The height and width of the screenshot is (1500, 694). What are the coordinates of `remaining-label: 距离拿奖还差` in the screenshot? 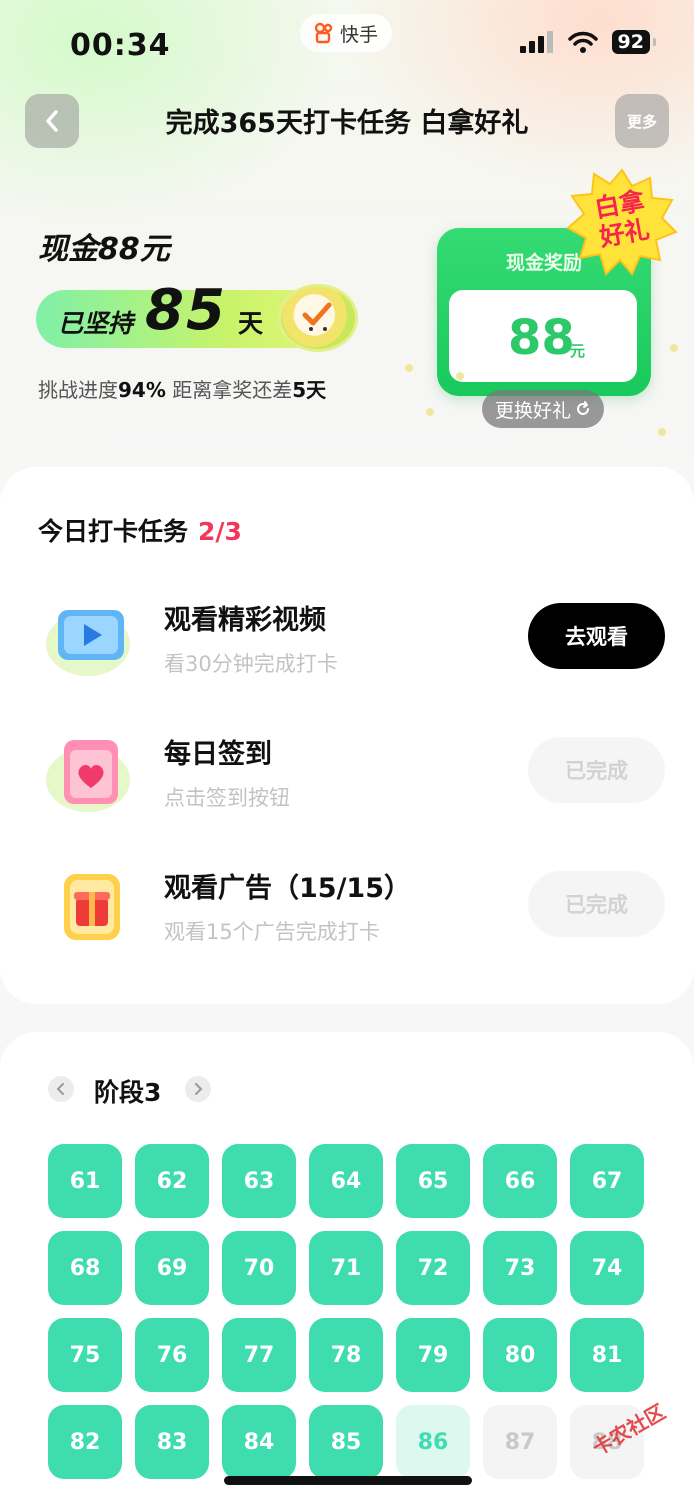 It's located at (232, 390).